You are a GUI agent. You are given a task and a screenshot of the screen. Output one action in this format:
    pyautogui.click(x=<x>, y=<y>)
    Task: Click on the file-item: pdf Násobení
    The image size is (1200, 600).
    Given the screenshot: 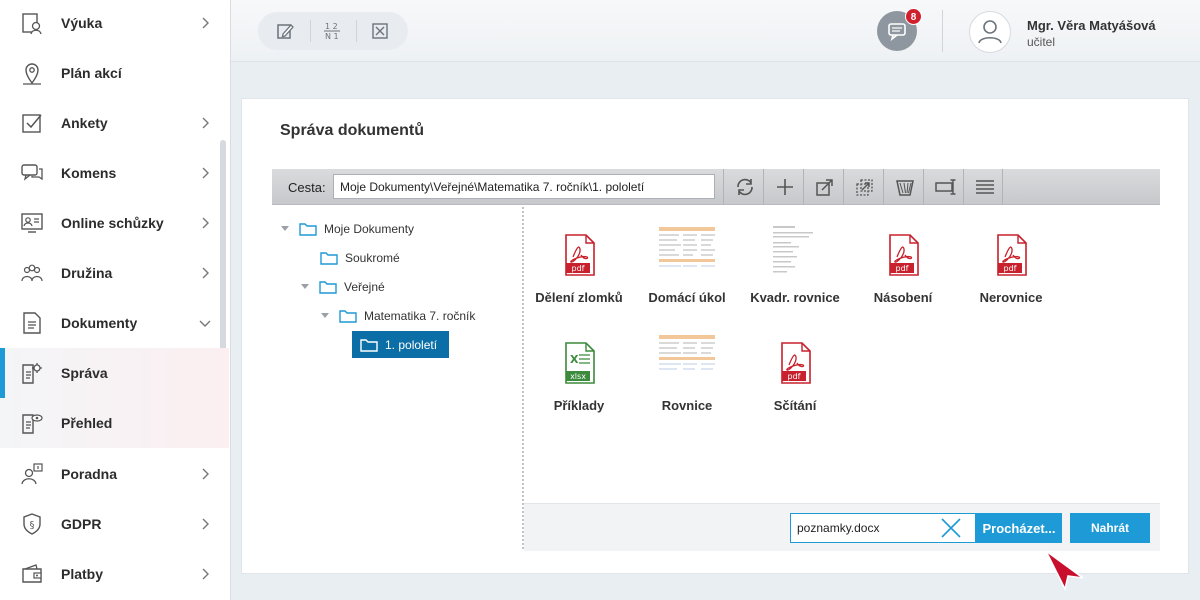 What is the action you would take?
    pyautogui.click(x=903, y=267)
    